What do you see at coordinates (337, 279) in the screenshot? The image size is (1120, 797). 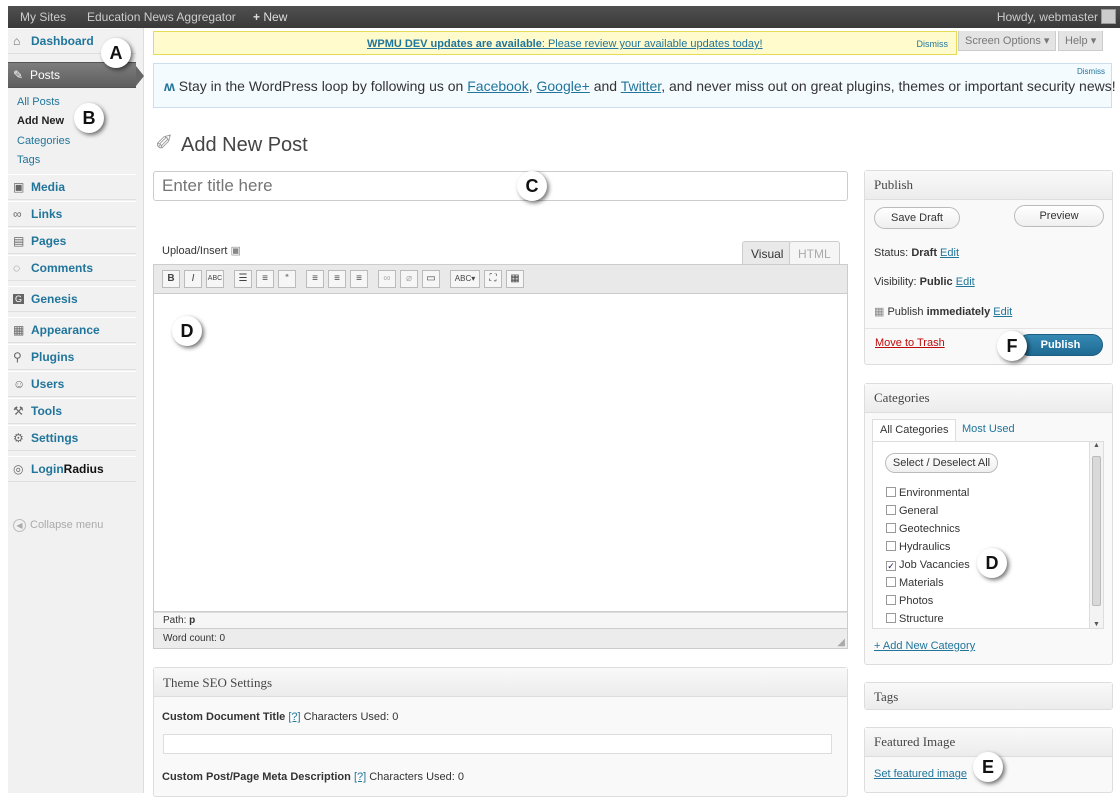 I see `align-center-icon: ≡` at bounding box center [337, 279].